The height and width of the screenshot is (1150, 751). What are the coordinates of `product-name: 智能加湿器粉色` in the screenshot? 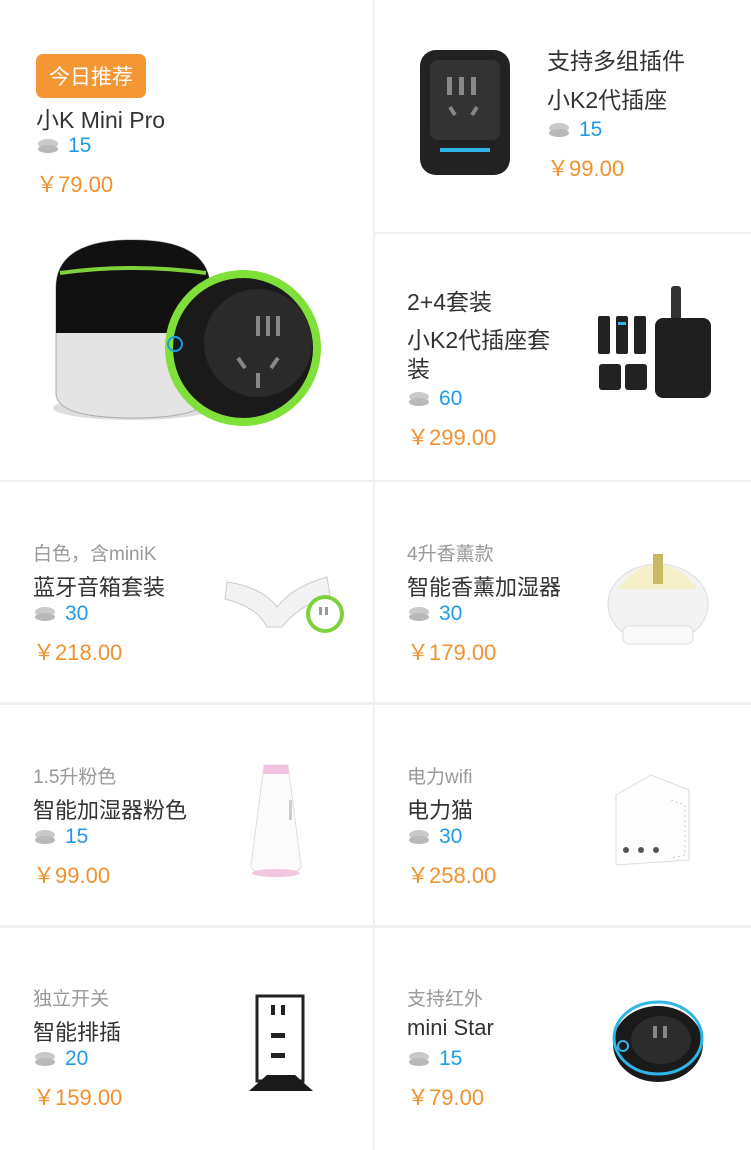 It's located at (110, 810).